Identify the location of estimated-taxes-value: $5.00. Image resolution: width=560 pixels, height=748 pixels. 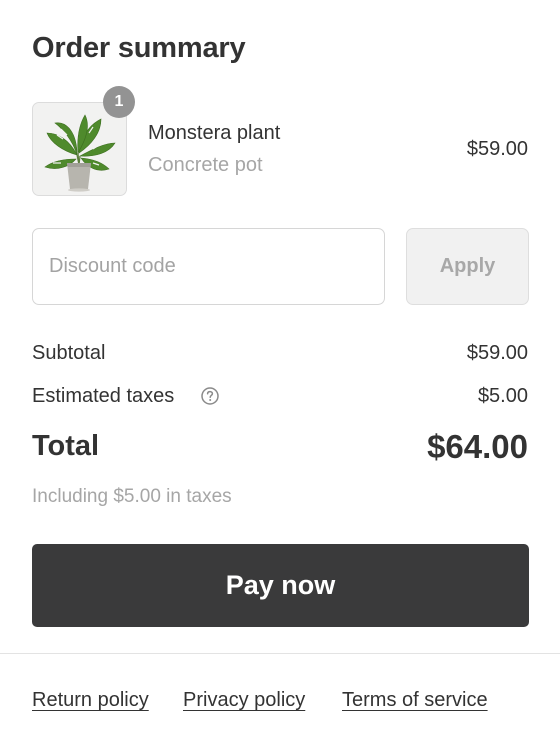
(502, 396).